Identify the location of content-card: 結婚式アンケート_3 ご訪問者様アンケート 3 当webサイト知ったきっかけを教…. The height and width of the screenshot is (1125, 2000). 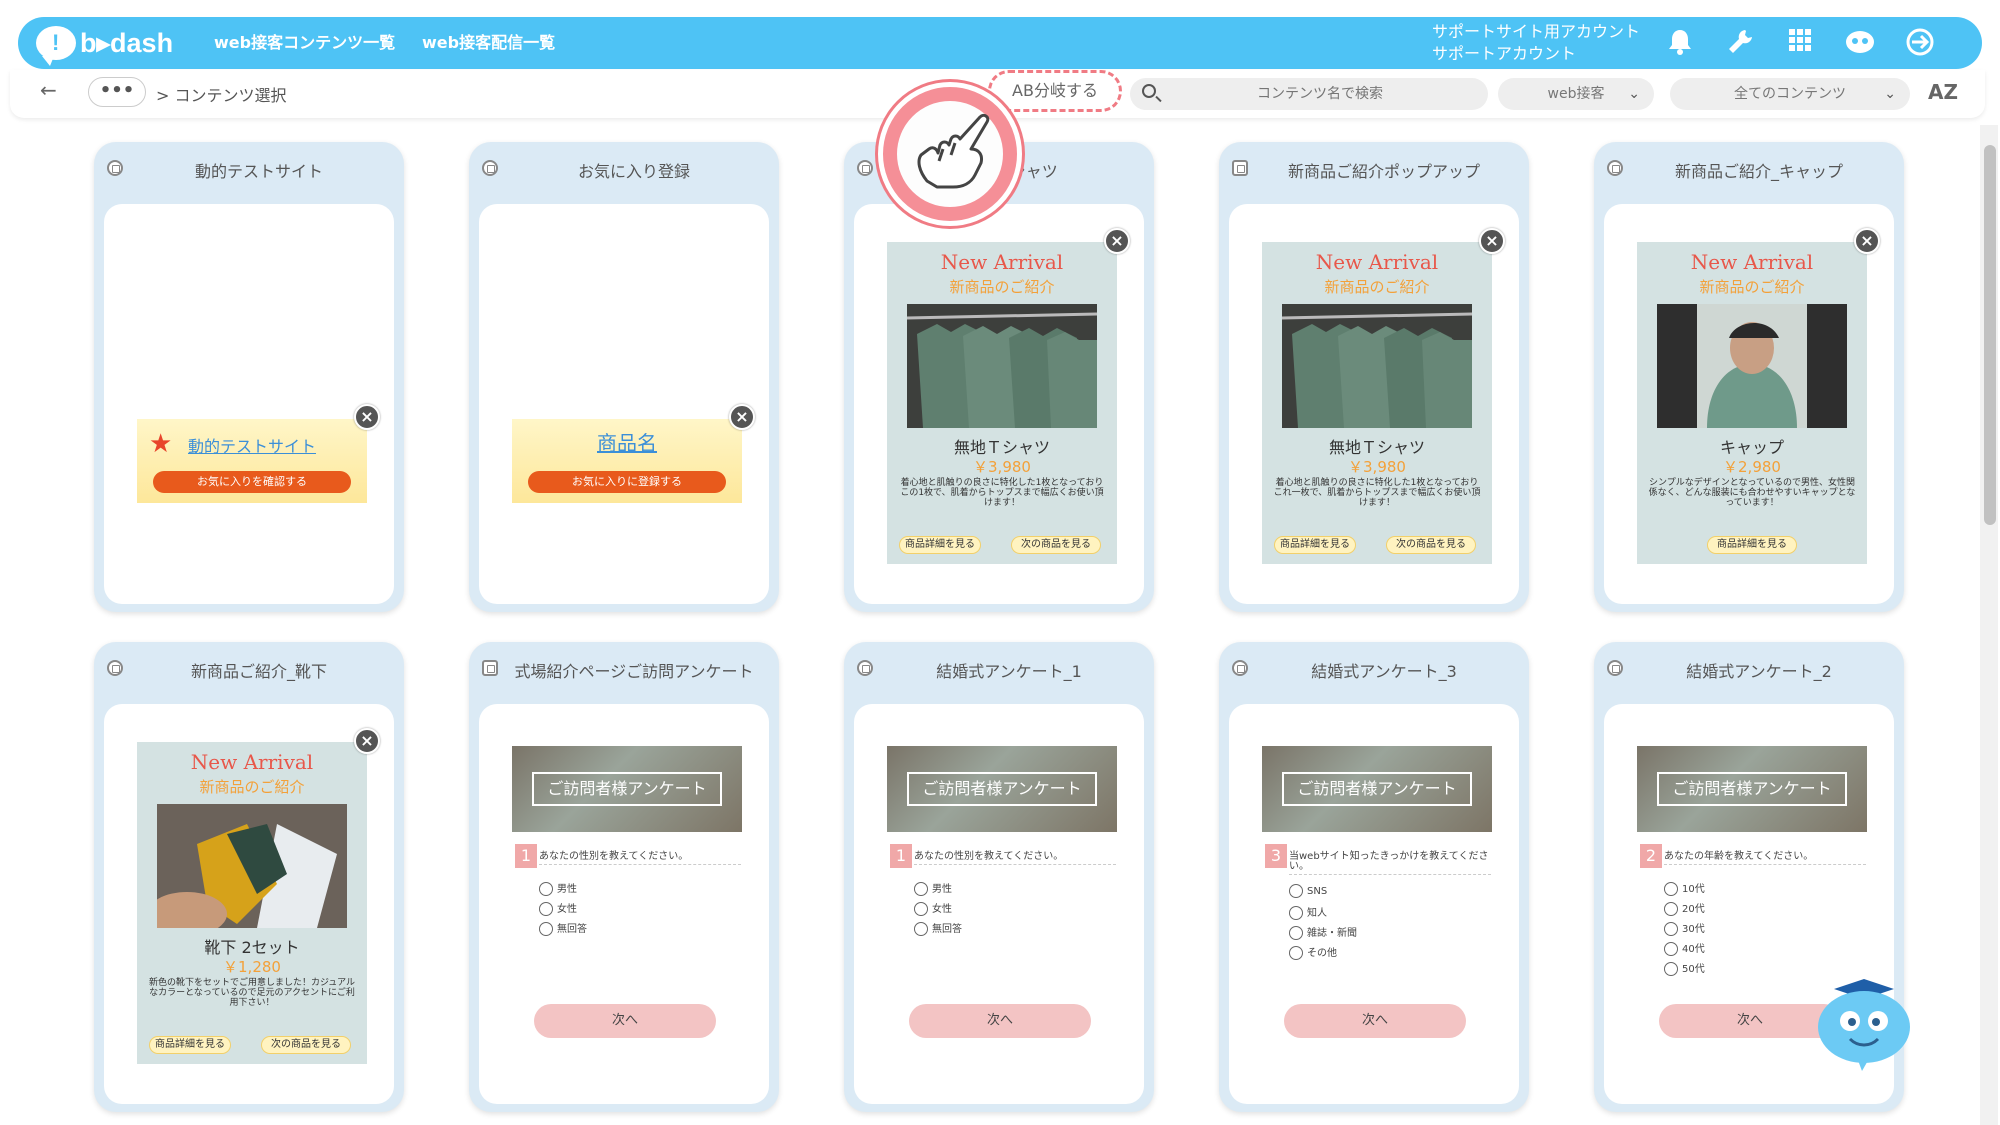
(1374, 877).